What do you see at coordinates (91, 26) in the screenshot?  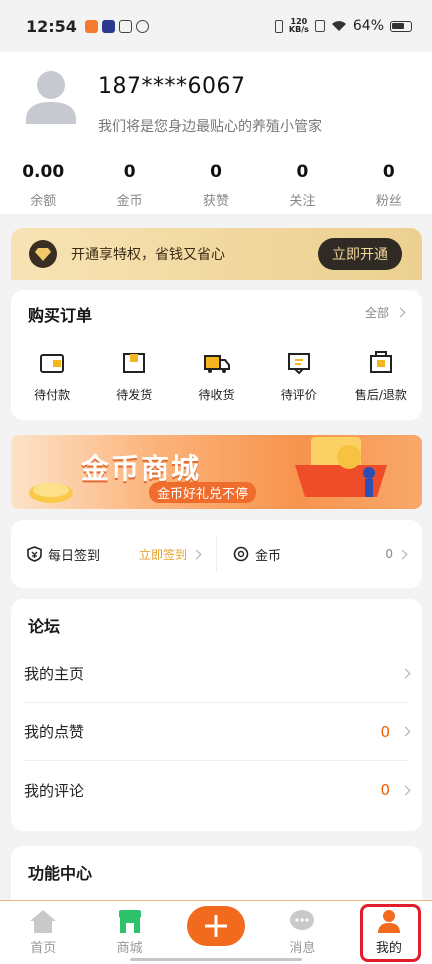 I see `app-notification-icon` at bounding box center [91, 26].